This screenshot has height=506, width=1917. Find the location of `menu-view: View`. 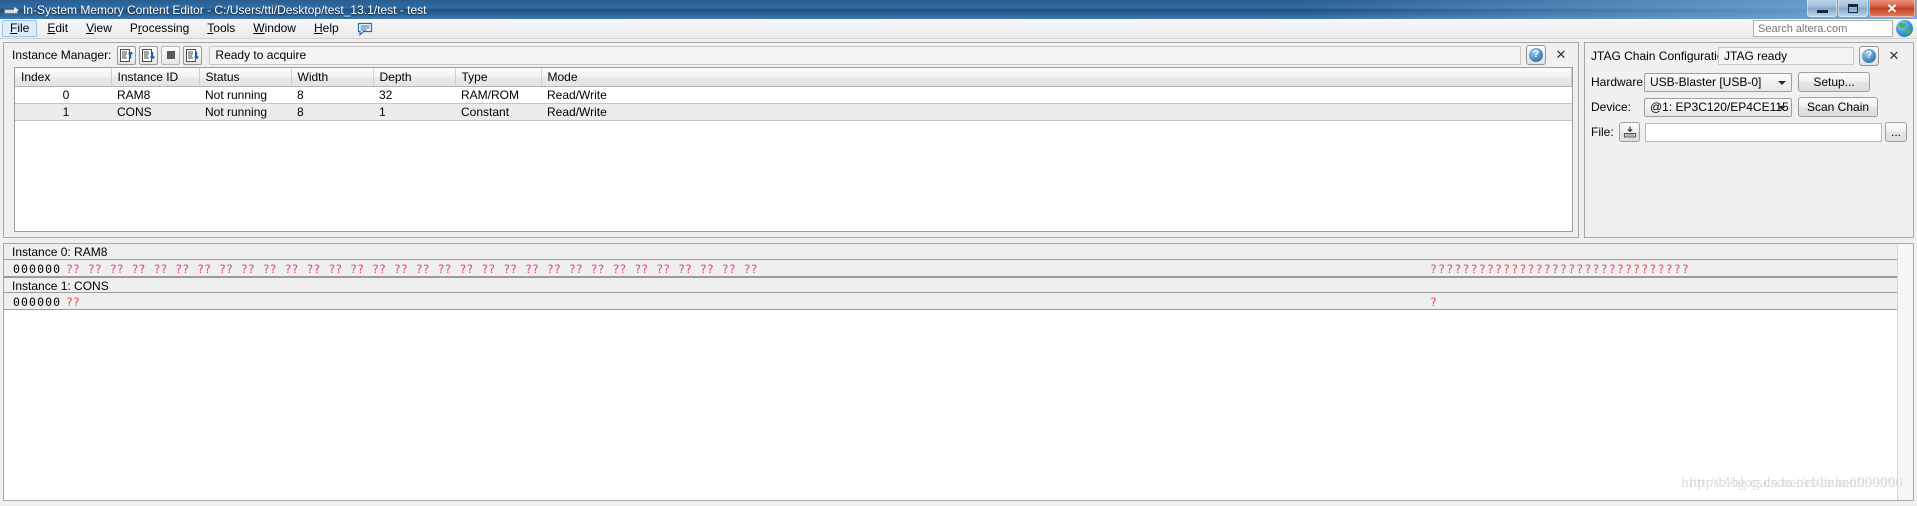

menu-view: View is located at coordinates (99, 28).